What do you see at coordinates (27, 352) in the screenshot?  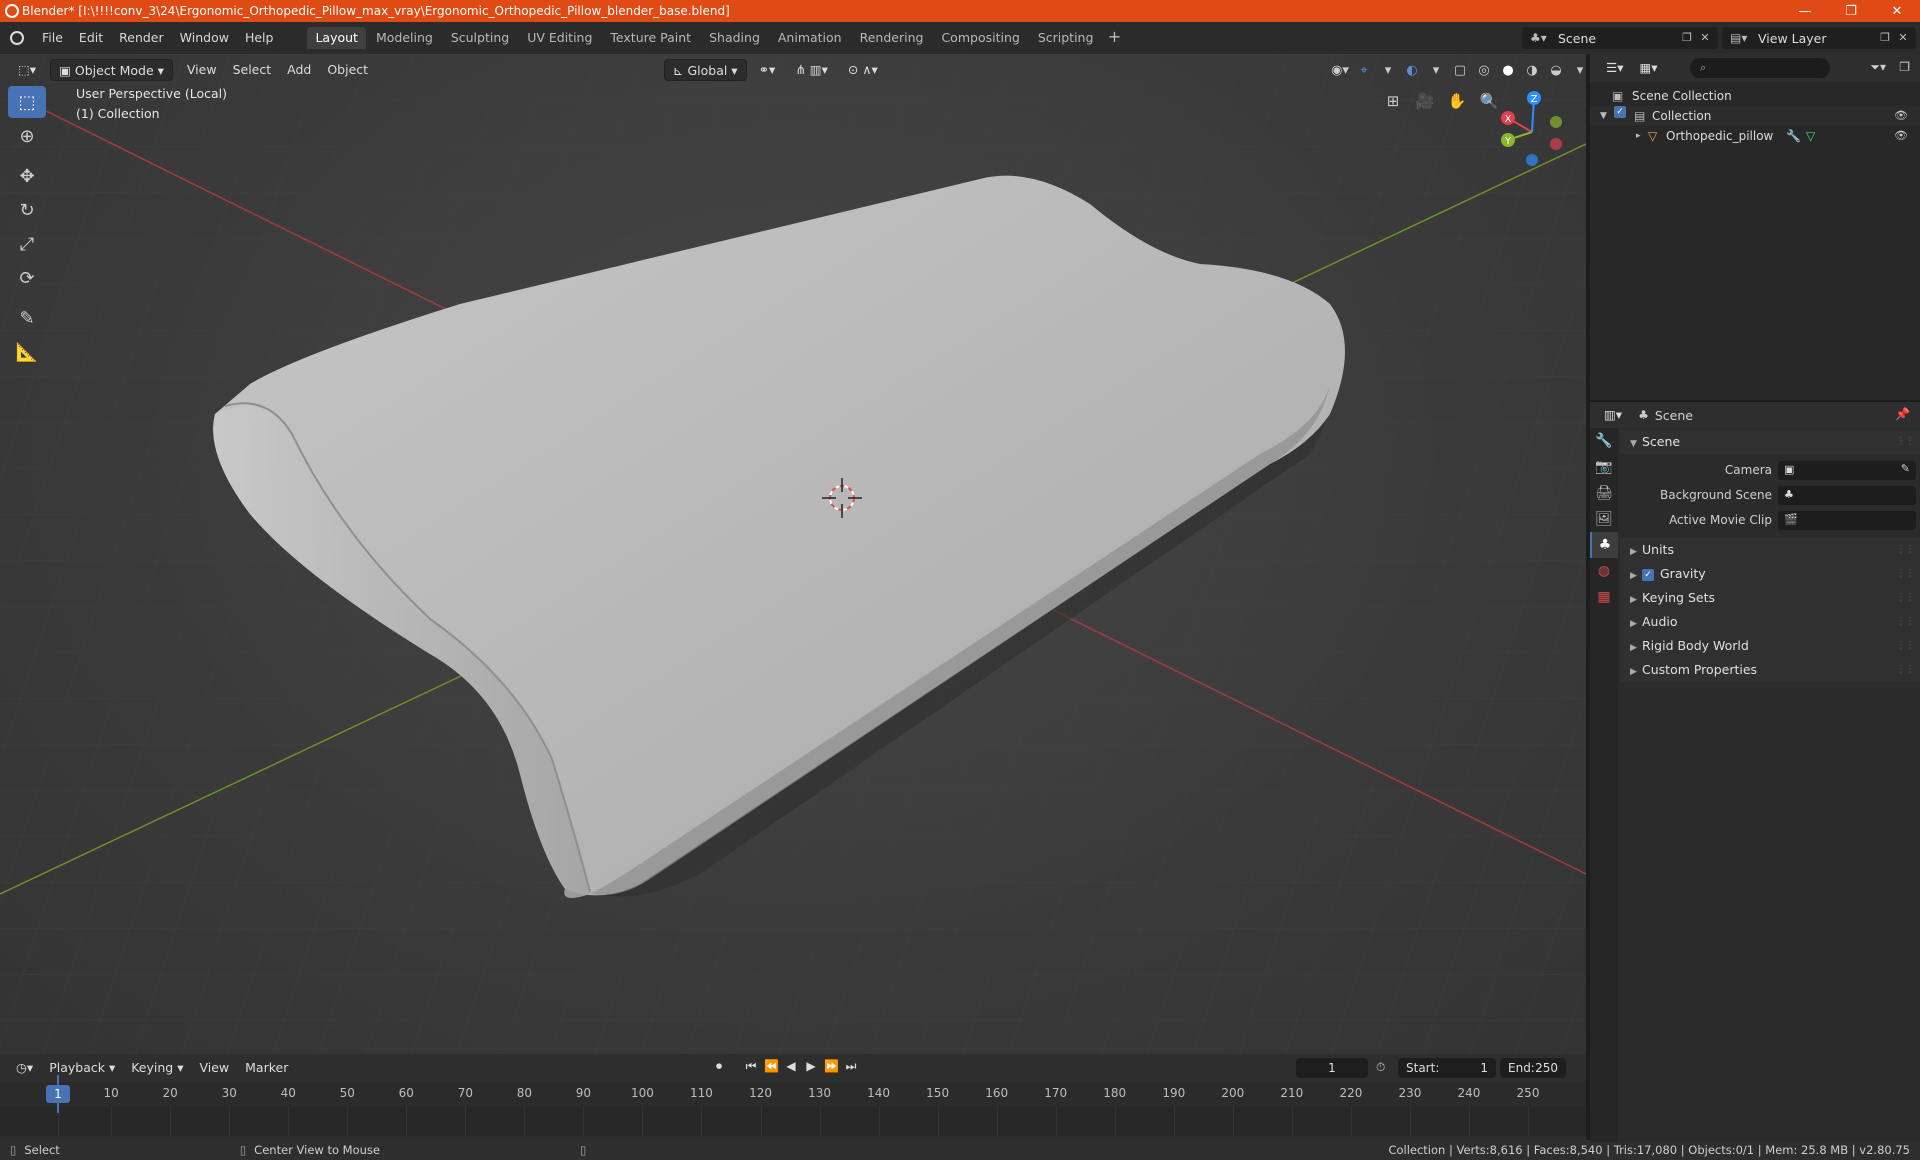 I see `measure-icon: 📐` at bounding box center [27, 352].